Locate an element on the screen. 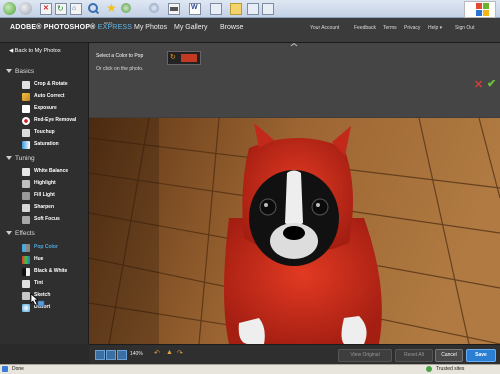  tool-saturation: Saturation is located at coordinates (54, 145).